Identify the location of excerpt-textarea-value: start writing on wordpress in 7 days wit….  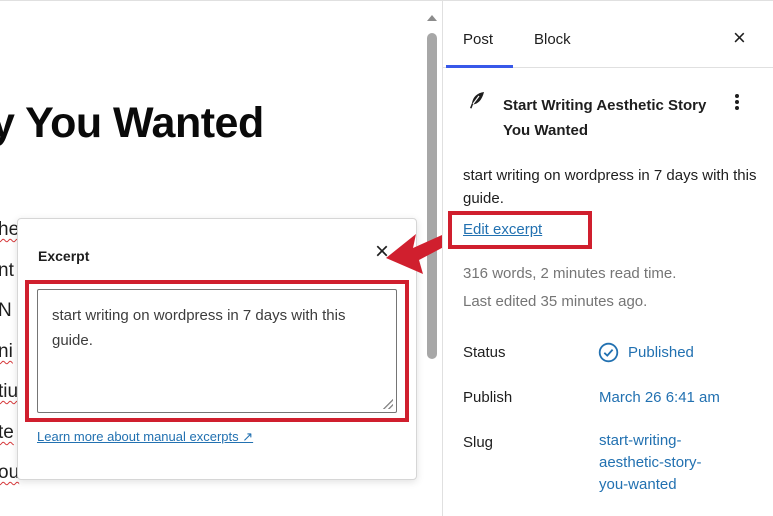
(199, 328).